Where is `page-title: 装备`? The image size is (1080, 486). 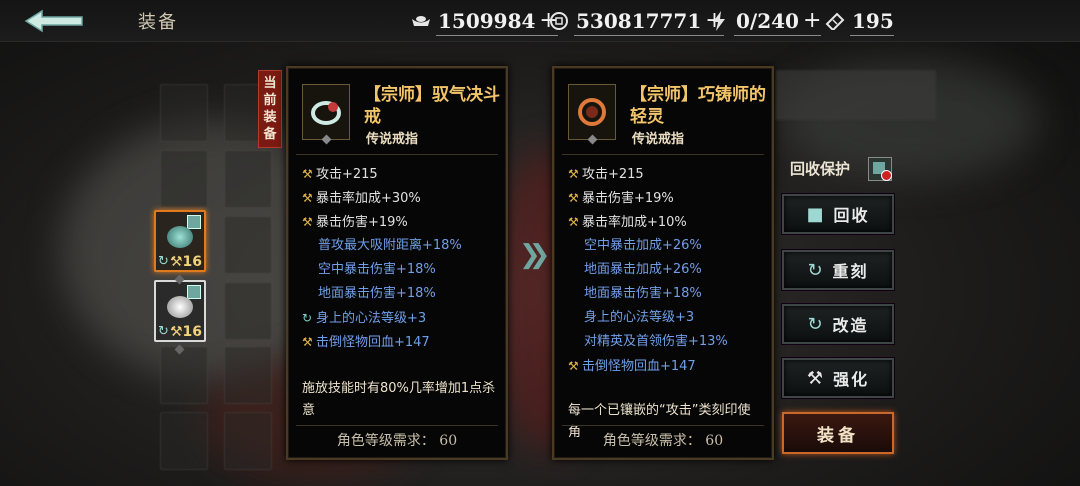
page-title: 装备 is located at coordinates (158, 22).